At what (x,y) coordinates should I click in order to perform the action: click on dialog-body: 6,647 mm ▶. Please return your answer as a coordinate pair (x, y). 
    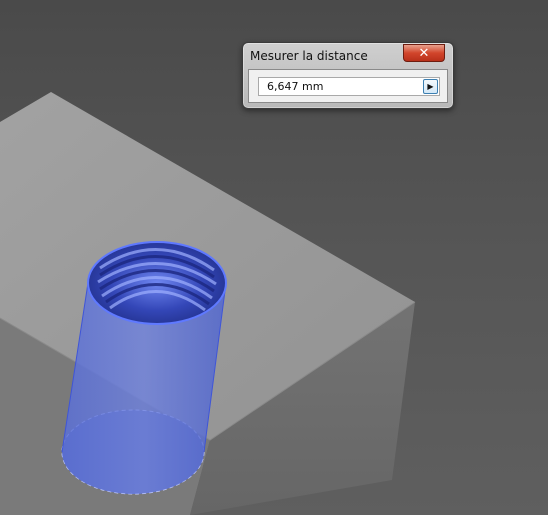
    Looking at the image, I should click on (348, 86).